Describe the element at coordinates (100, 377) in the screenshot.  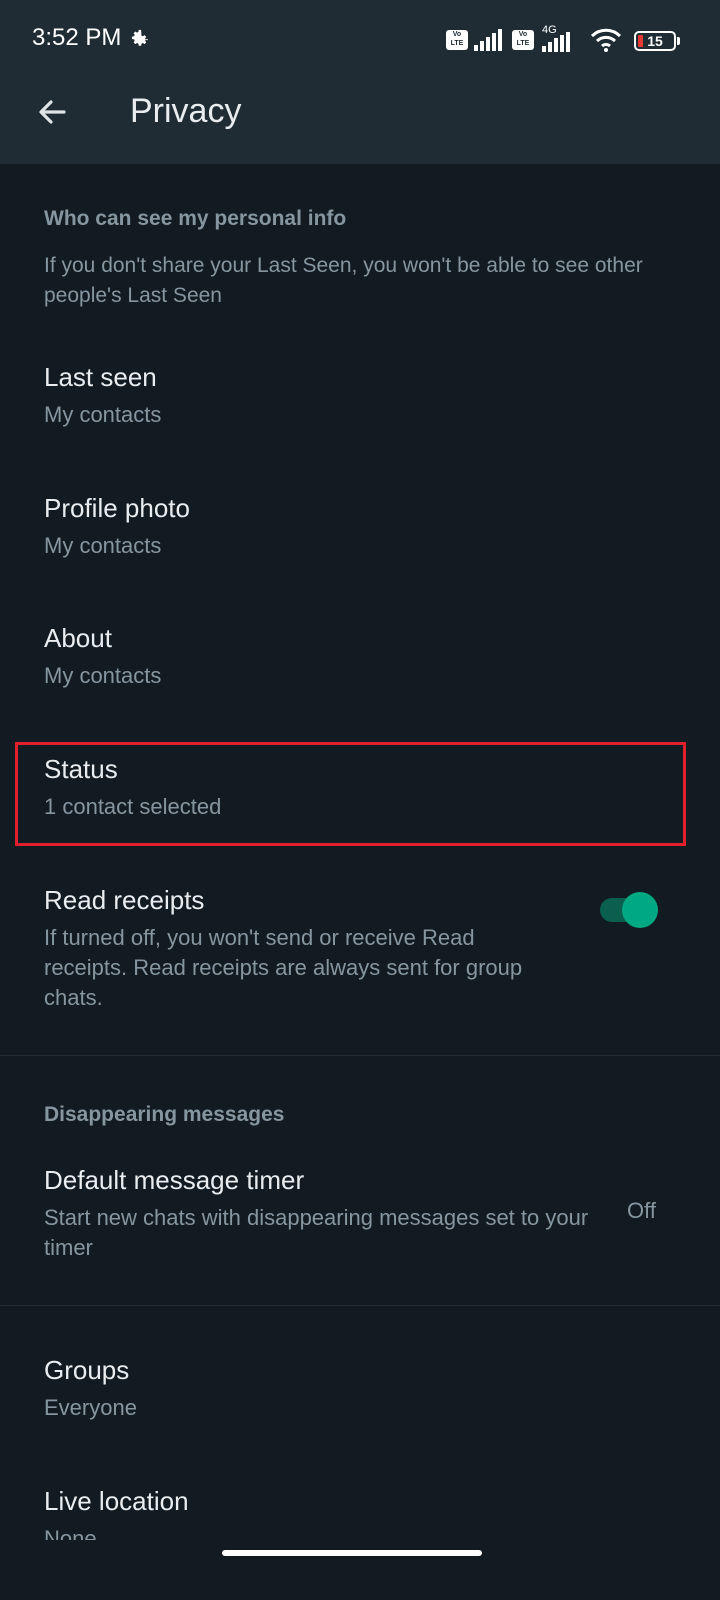
I see `last-seen-title: Last seen` at that location.